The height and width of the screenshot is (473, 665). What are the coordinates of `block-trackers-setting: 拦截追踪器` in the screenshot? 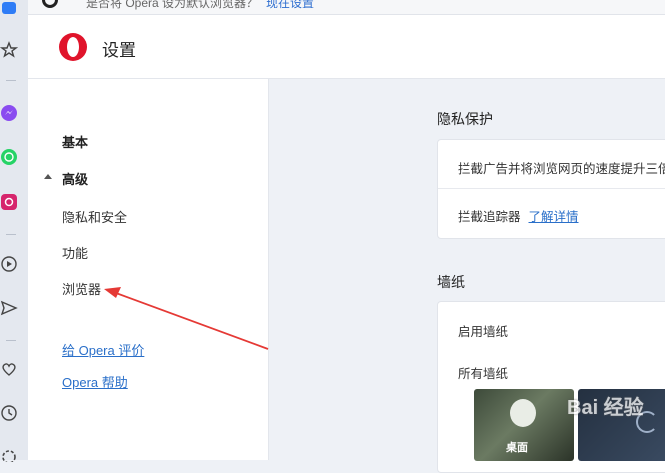 It's located at (489, 217).